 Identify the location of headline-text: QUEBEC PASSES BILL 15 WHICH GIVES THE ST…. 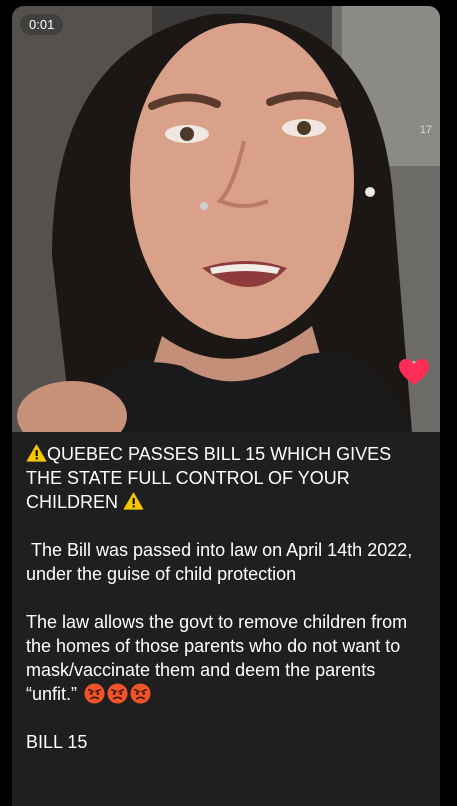
(209, 478).